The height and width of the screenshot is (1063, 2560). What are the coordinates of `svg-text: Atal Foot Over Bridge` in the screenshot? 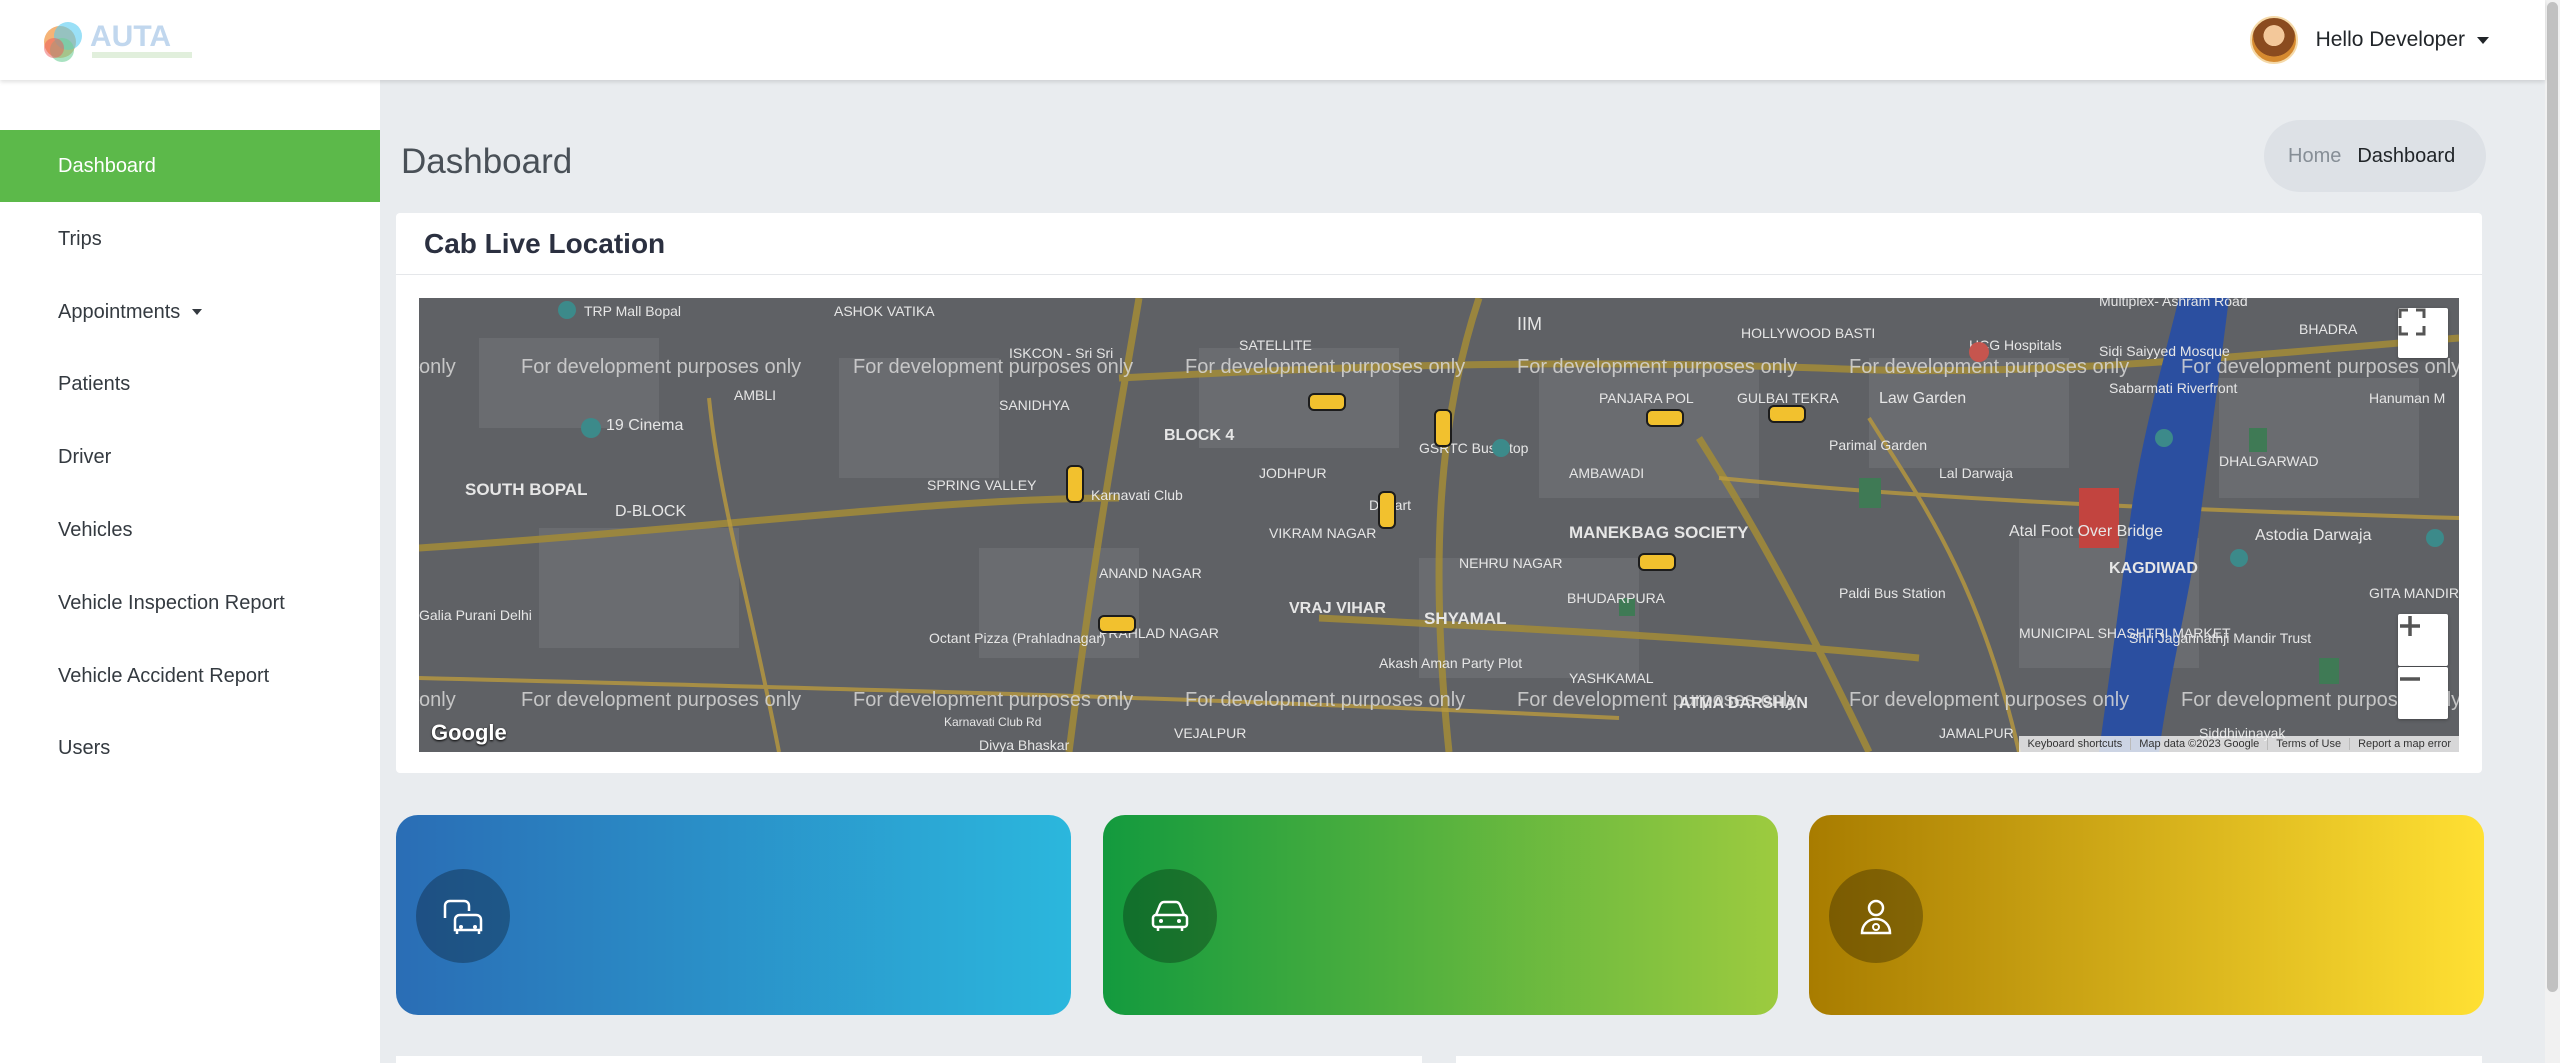 It's located at (2086, 531).